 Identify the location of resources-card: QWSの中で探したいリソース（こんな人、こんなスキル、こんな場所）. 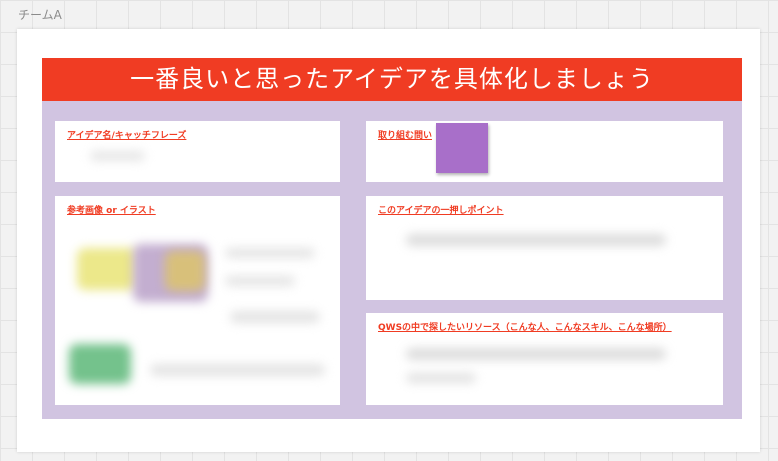
(544, 359).